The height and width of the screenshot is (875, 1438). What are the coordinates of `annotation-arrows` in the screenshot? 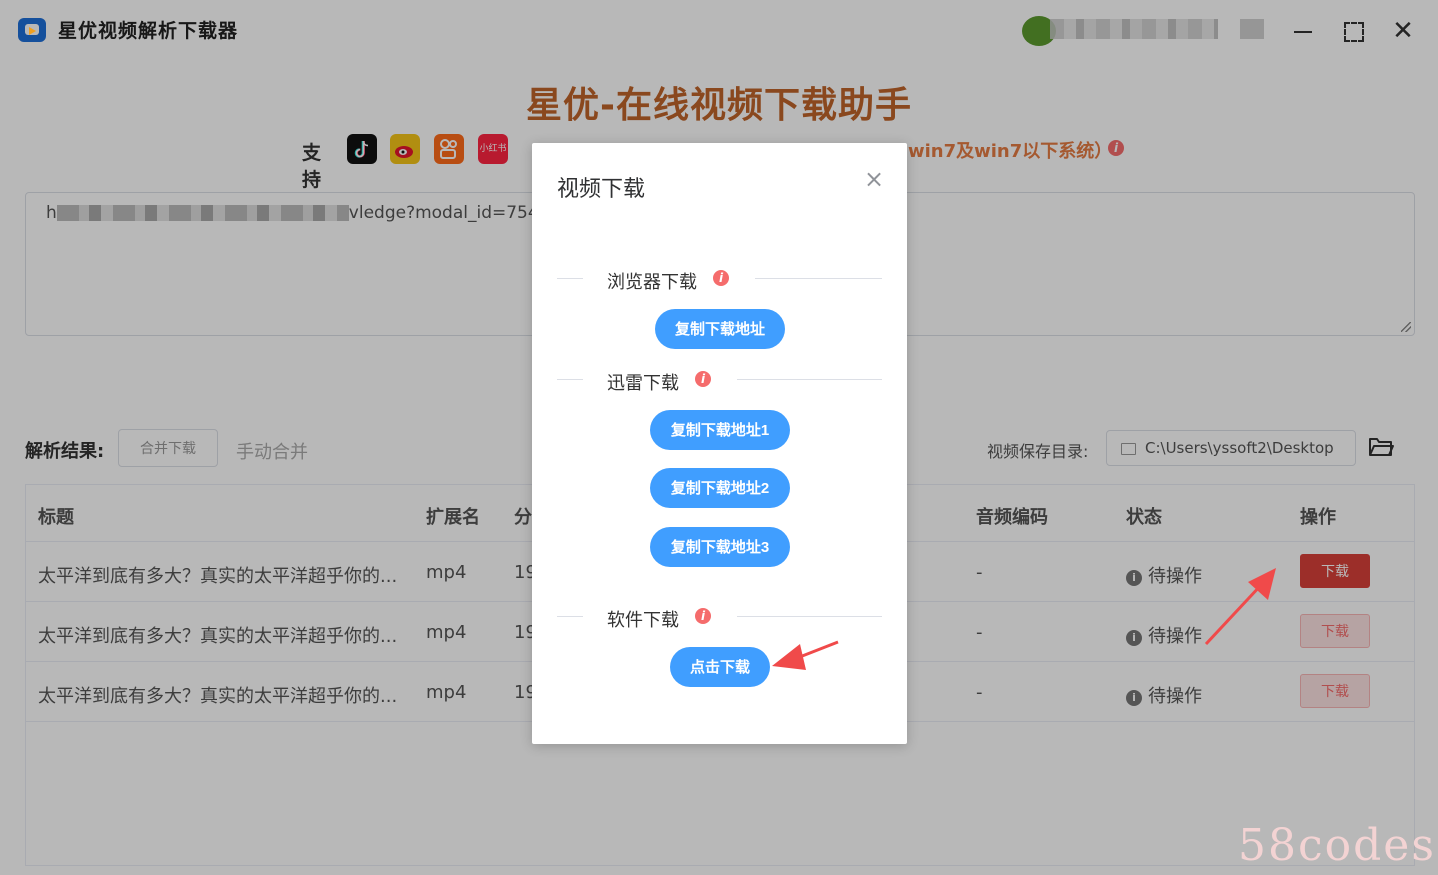 It's located at (1024, 619).